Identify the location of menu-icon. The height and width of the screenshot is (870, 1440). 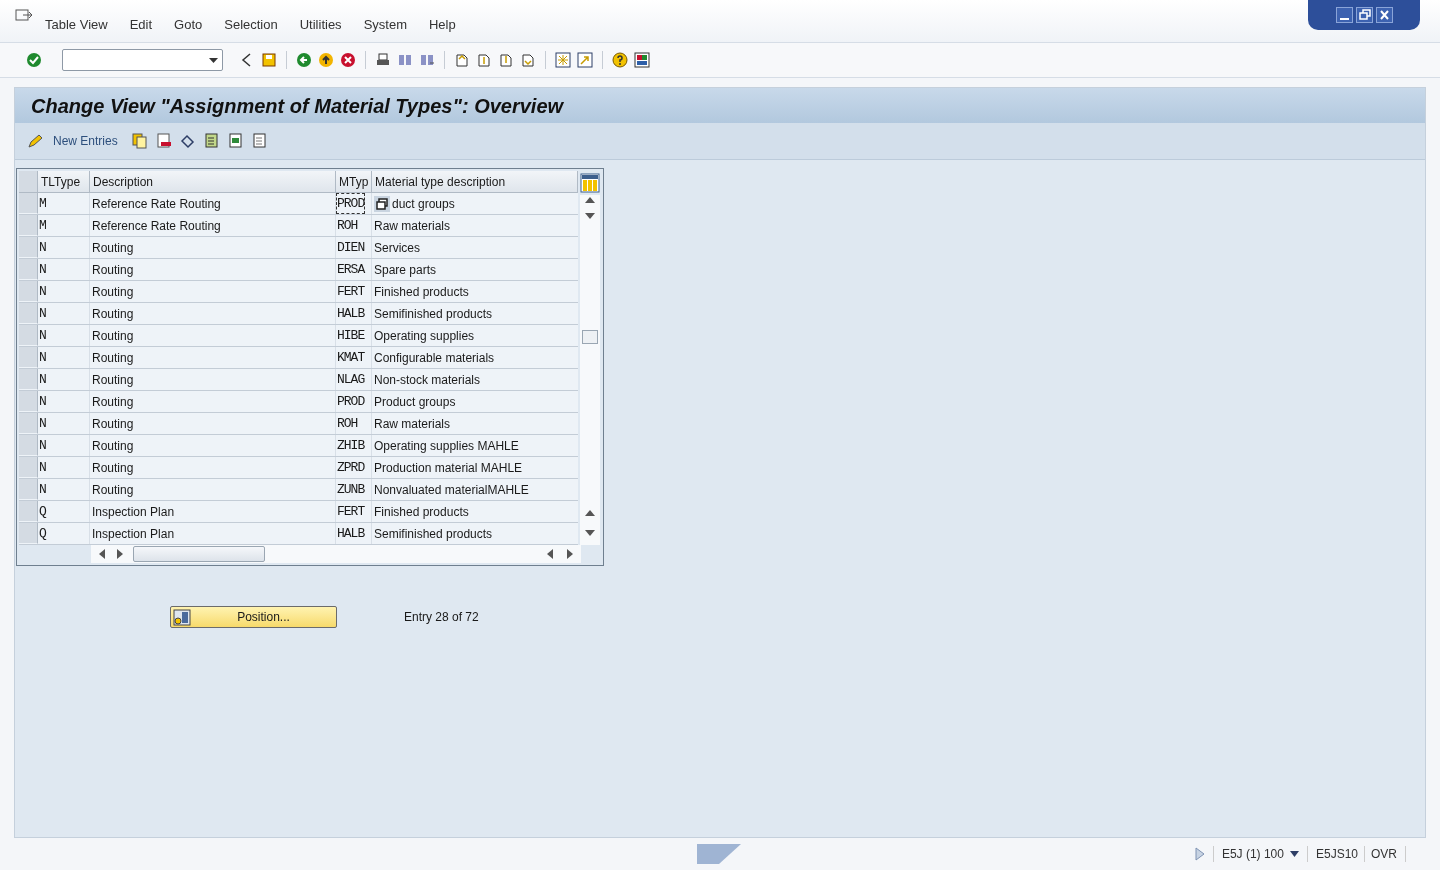
(24, 16).